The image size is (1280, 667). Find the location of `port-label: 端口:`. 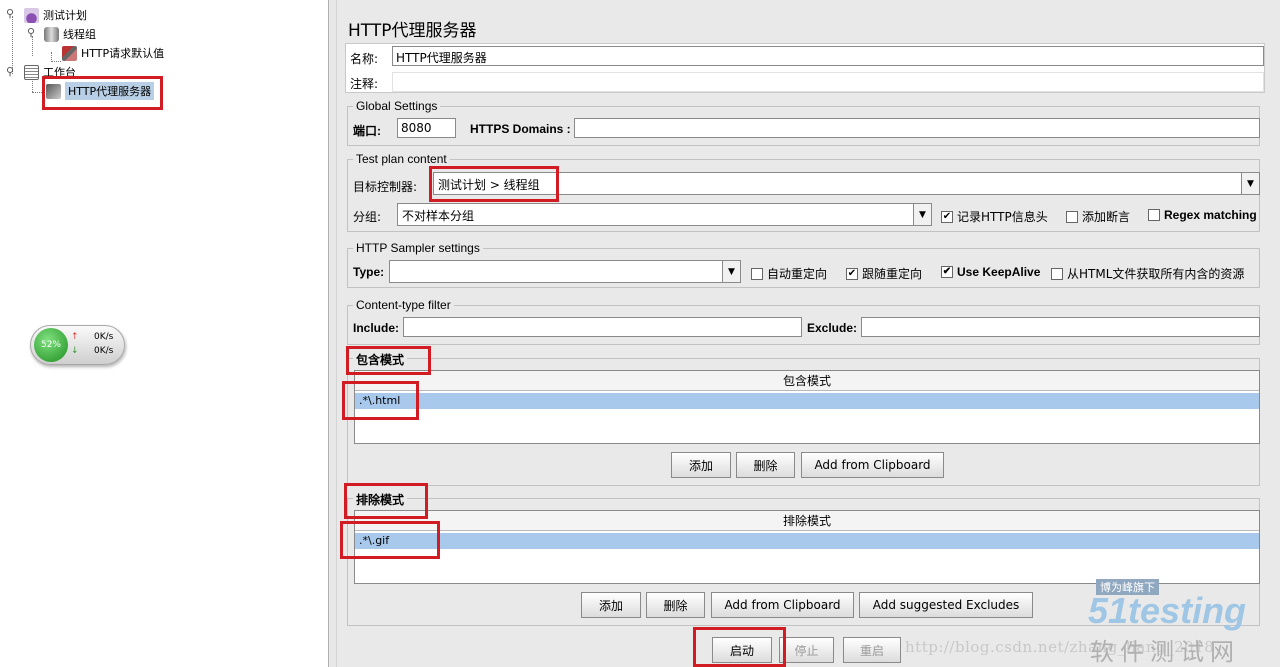

port-label: 端口: is located at coordinates (367, 131).